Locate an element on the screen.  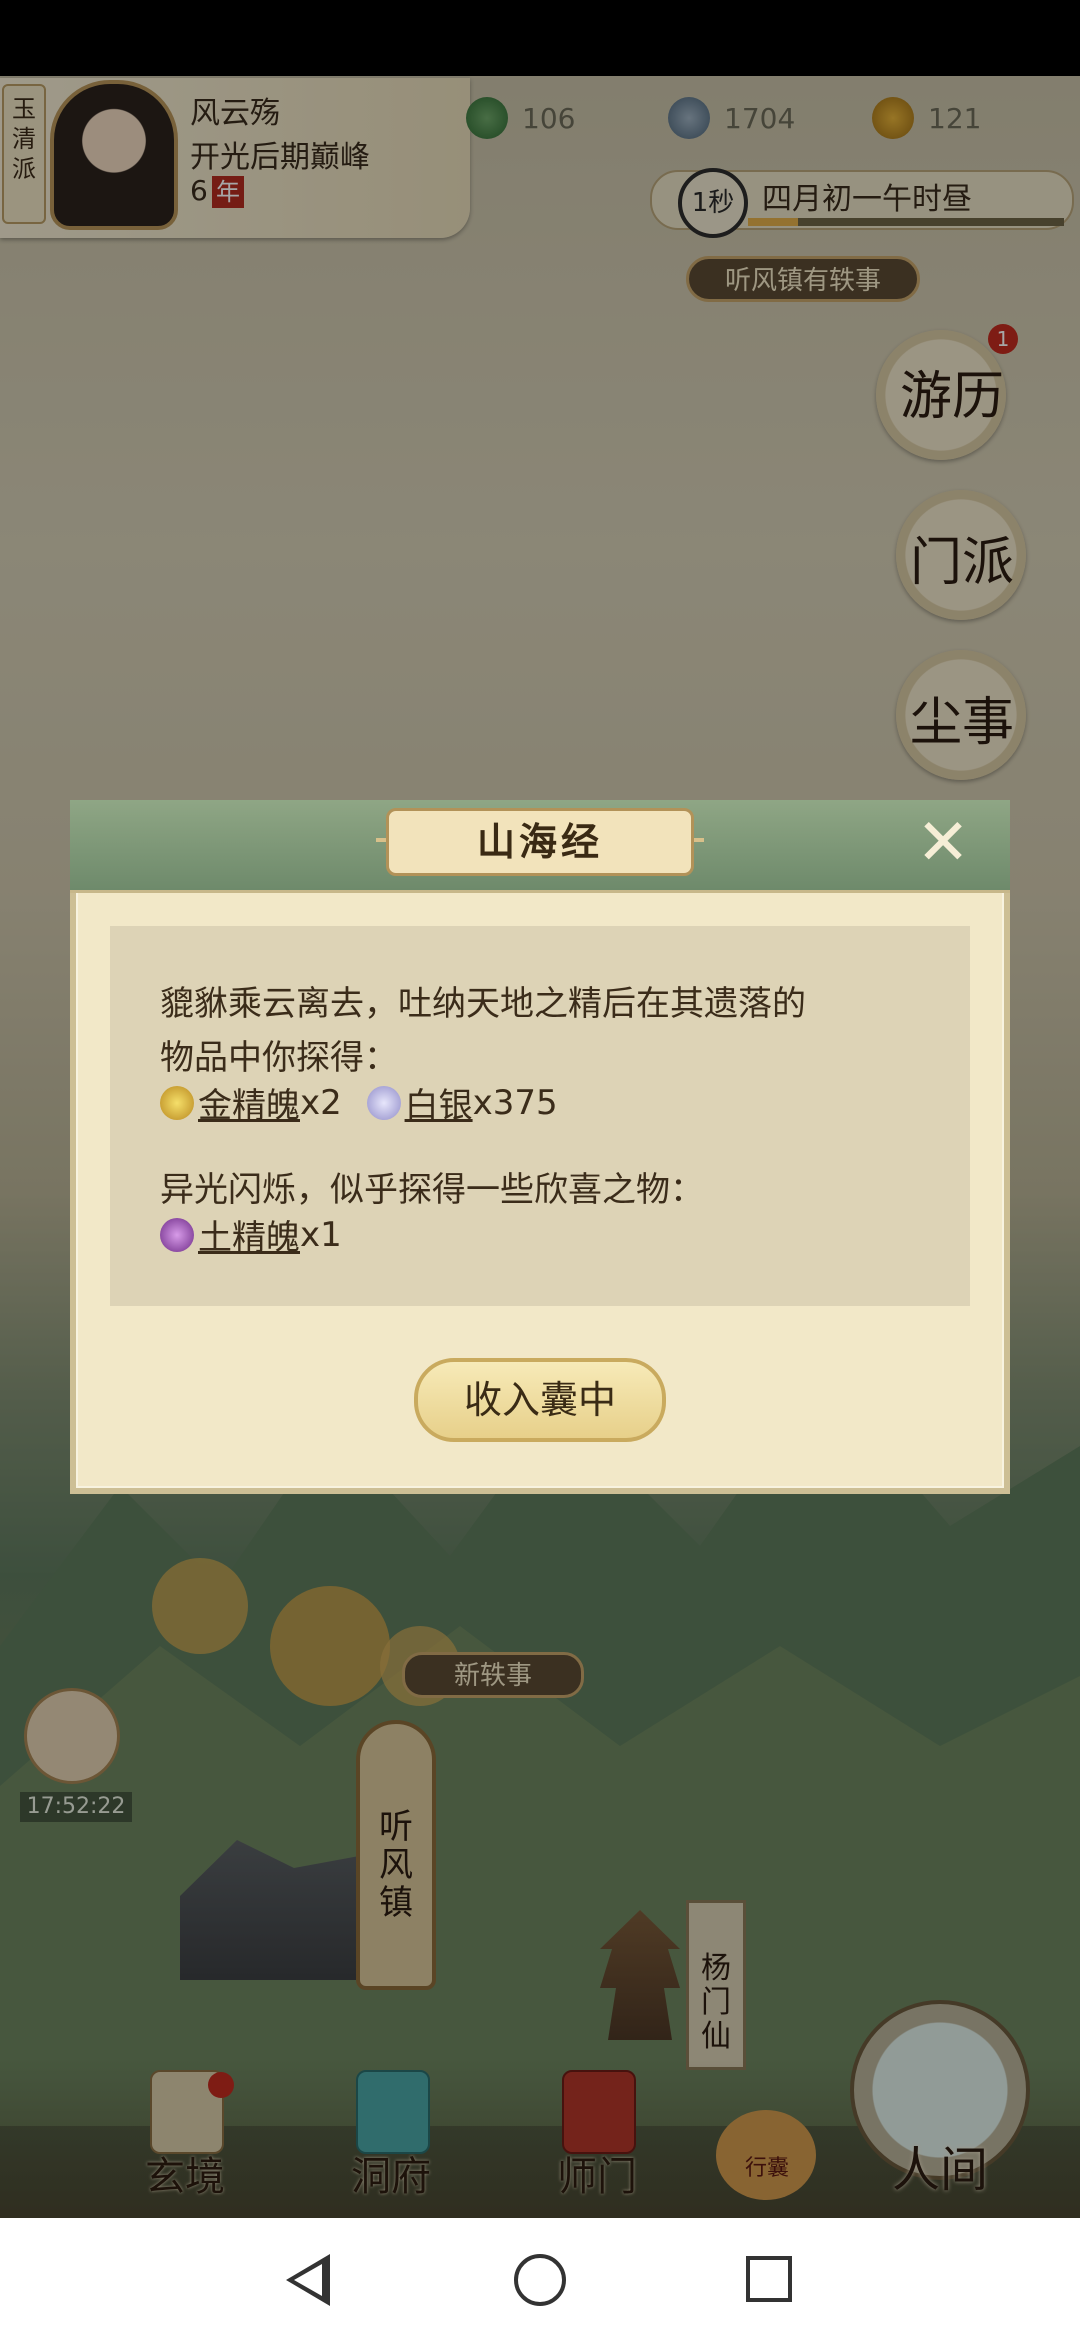
reward-item: 土精魄 x1 is located at coordinates (251, 1234).